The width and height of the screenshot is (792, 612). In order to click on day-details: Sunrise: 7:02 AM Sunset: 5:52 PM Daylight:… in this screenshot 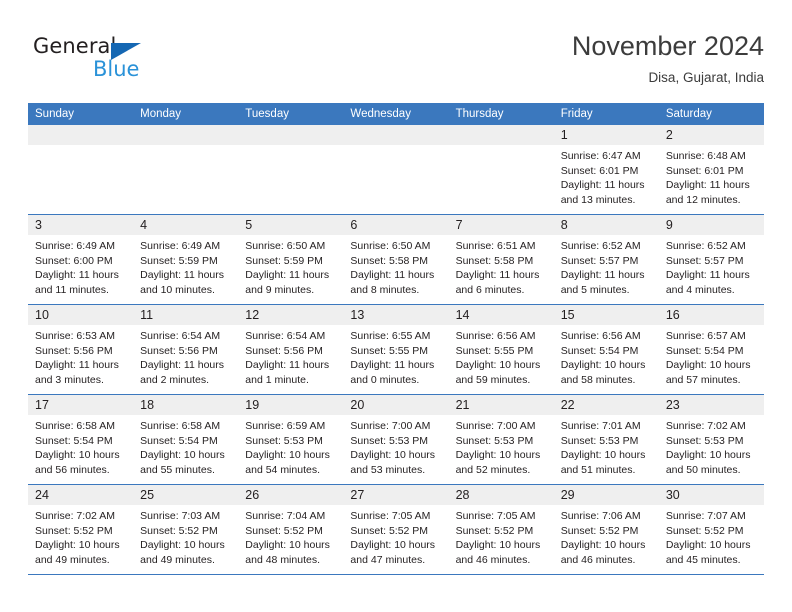, I will do `click(80, 536)`.